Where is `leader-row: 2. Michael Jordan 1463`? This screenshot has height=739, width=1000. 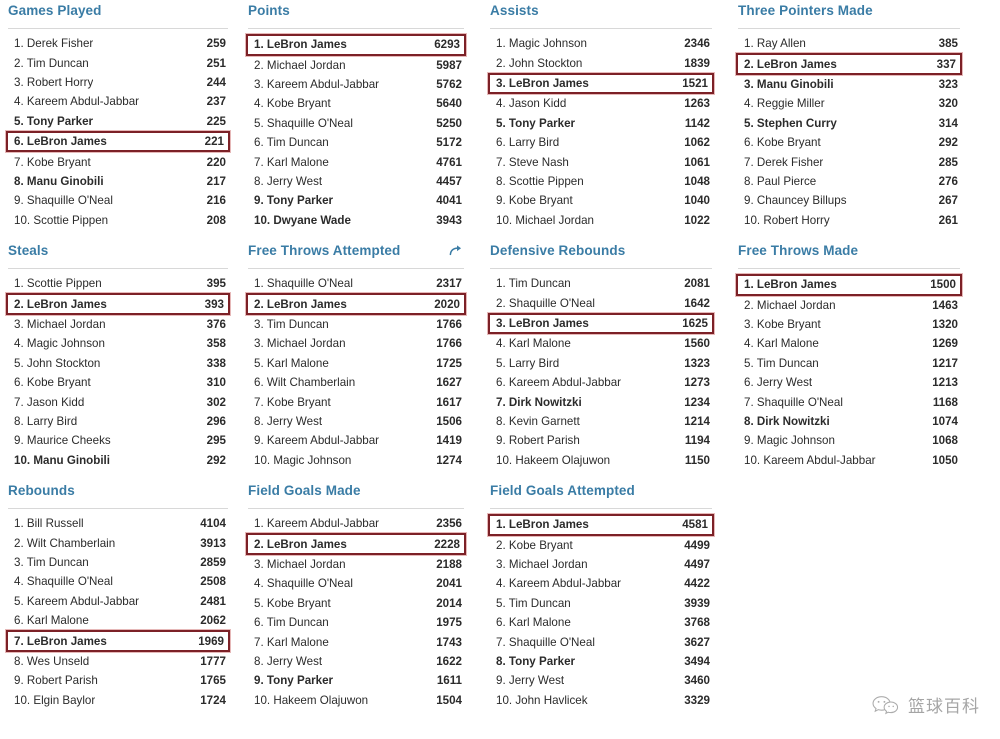
leader-row: 2. Michael Jordan 1463 is located at coordinates (849, 305).